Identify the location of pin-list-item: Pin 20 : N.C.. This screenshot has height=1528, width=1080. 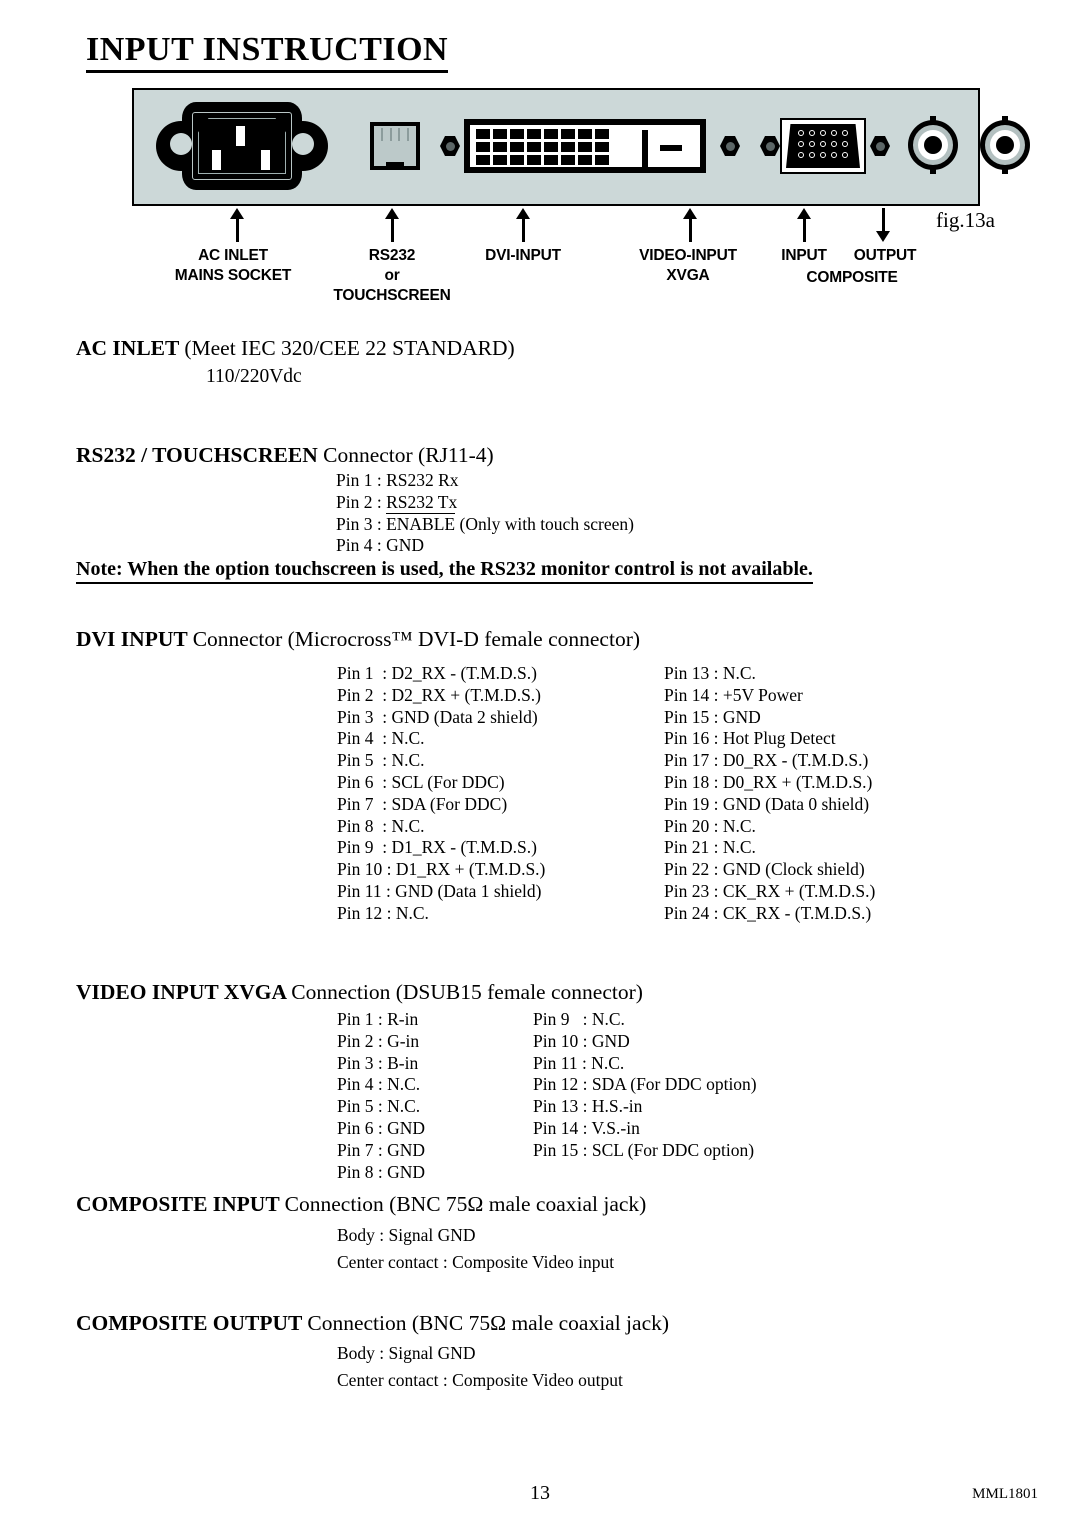
(710, 825).